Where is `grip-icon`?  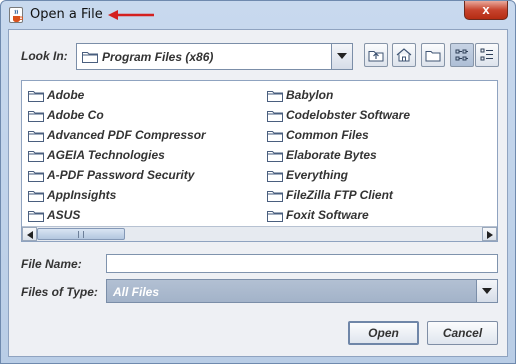 grip-icon is located at coordinates (81, 234).